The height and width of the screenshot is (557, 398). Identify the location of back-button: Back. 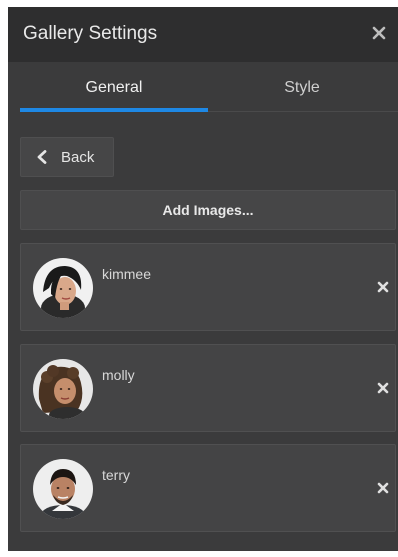
(67, 157).